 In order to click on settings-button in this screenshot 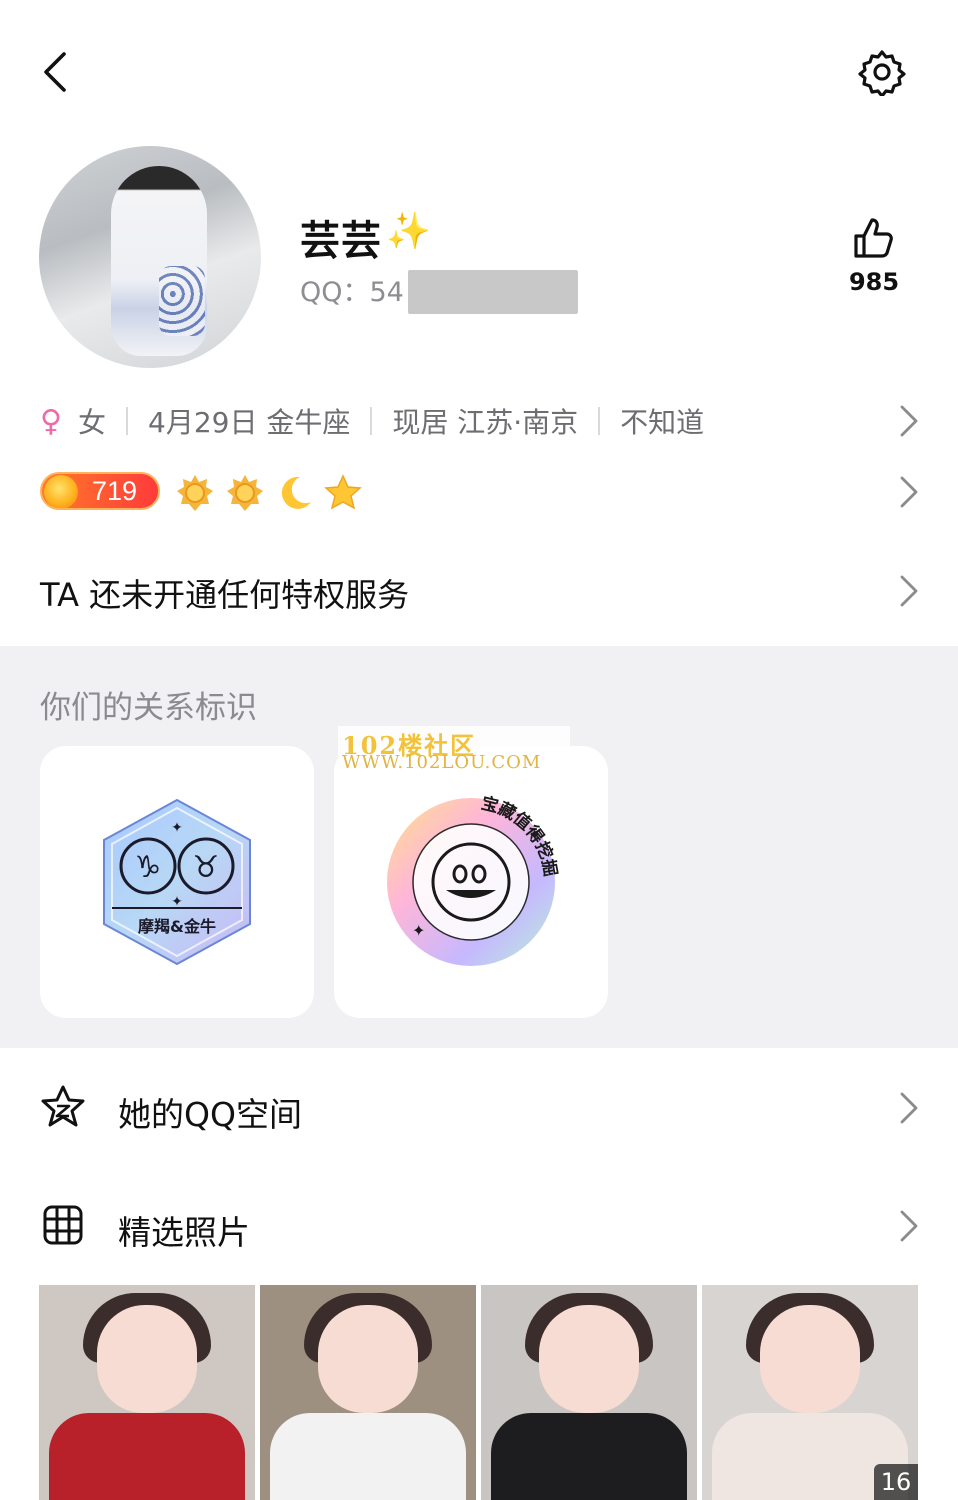, I will do `click(882, 73)`.